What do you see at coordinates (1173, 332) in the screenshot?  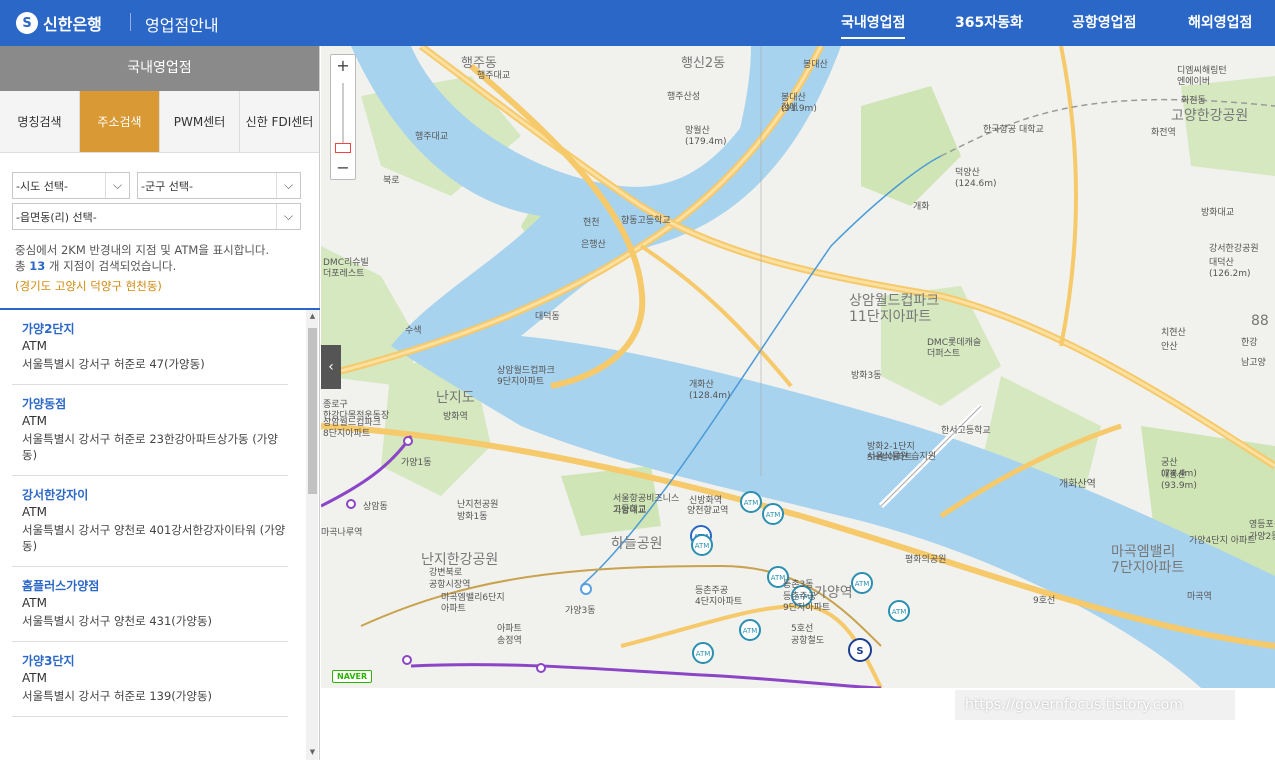 I see `map-place-label: 치현산` at bounding box center [1173, 332].